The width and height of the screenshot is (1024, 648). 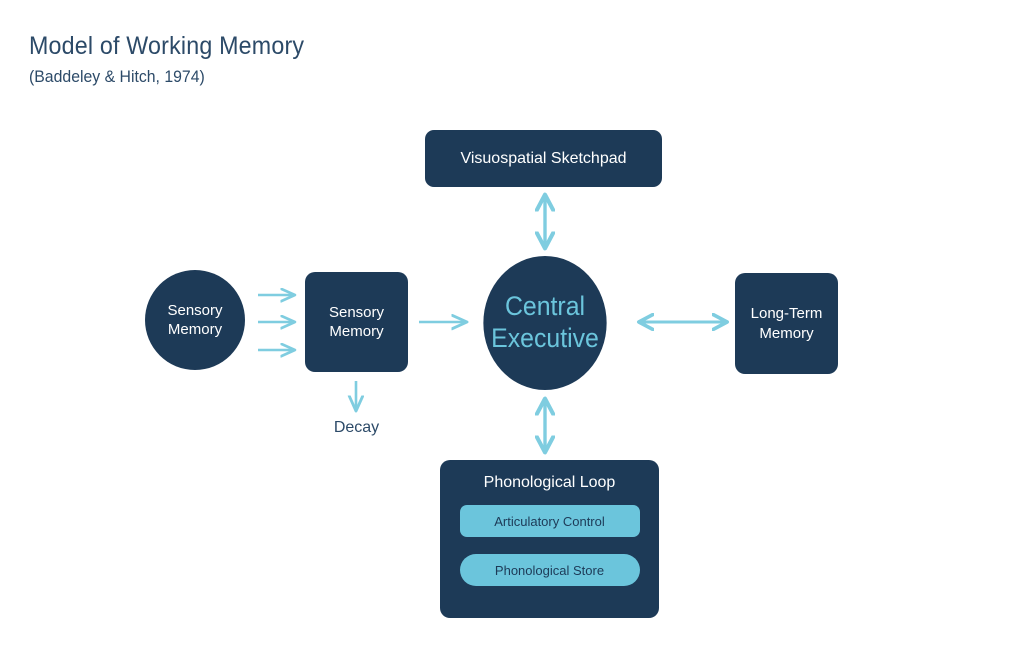 What do you see at coordinates (549, 482) in the screenshot?
I see `node-phonological-loop-label: Phonological Loop` at bounding box center [549, 482].